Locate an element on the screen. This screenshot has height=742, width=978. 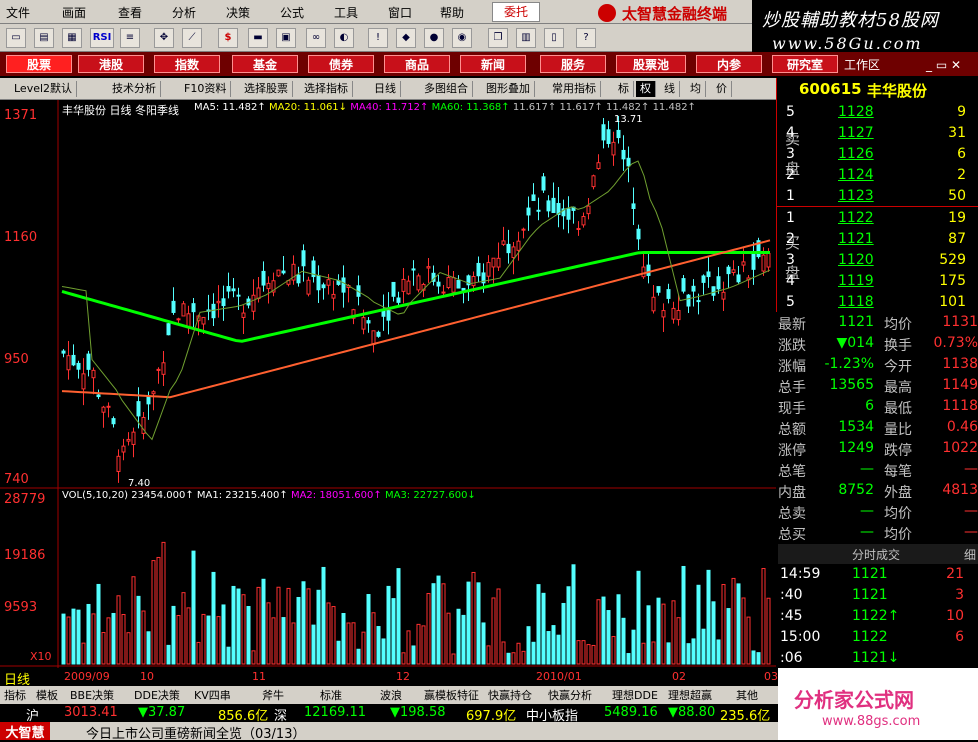
menu-analysis: 分析 is located at coordinates (184, 12).